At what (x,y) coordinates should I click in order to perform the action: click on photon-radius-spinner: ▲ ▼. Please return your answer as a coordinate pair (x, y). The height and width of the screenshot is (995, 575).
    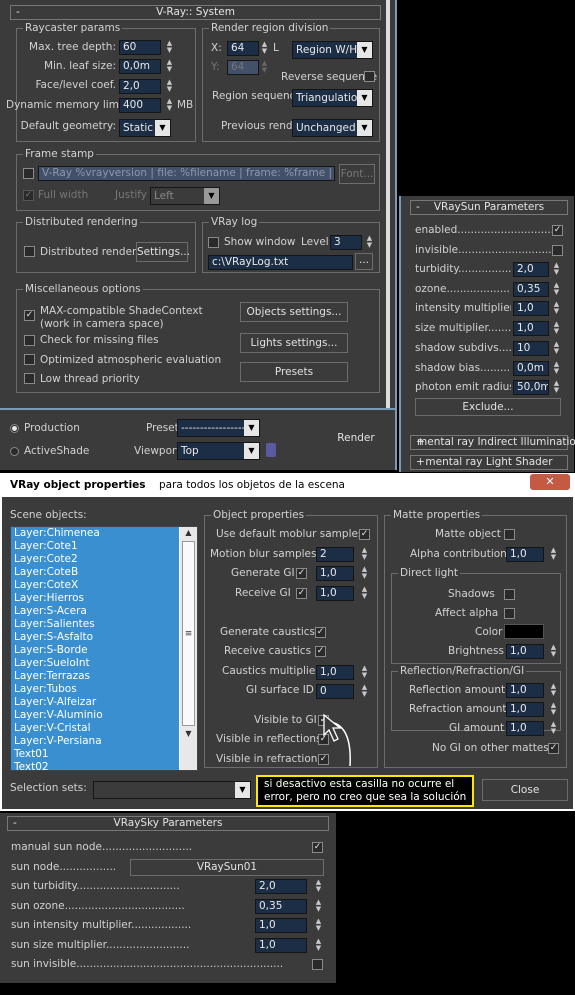
    Looking at the image, I should click on (556, 387).